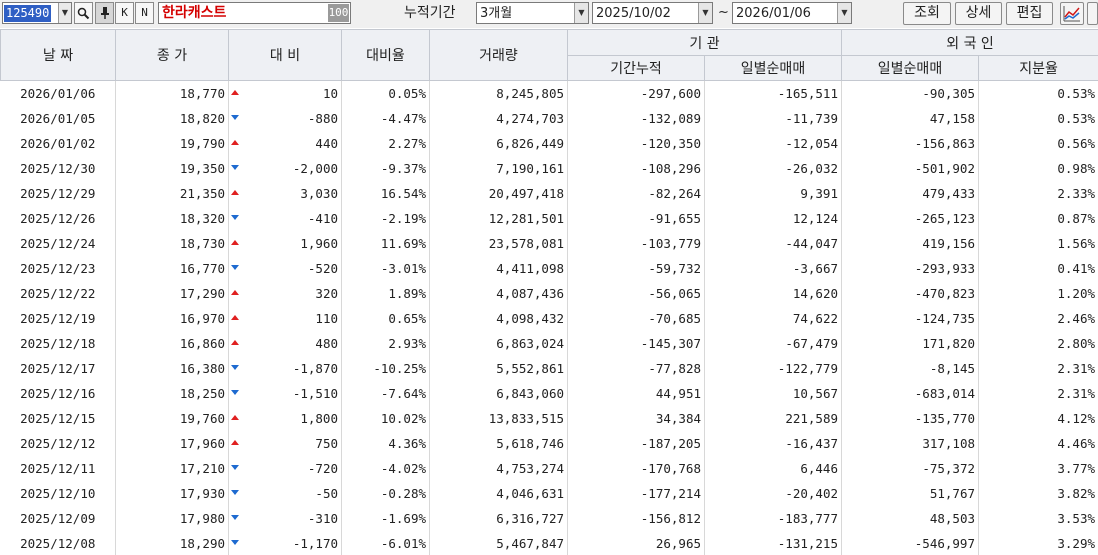 The height and width of the screenshot is (555, 1098). I want to click on cell-foreign-ratio: 3.53%, so click(1038, 518).